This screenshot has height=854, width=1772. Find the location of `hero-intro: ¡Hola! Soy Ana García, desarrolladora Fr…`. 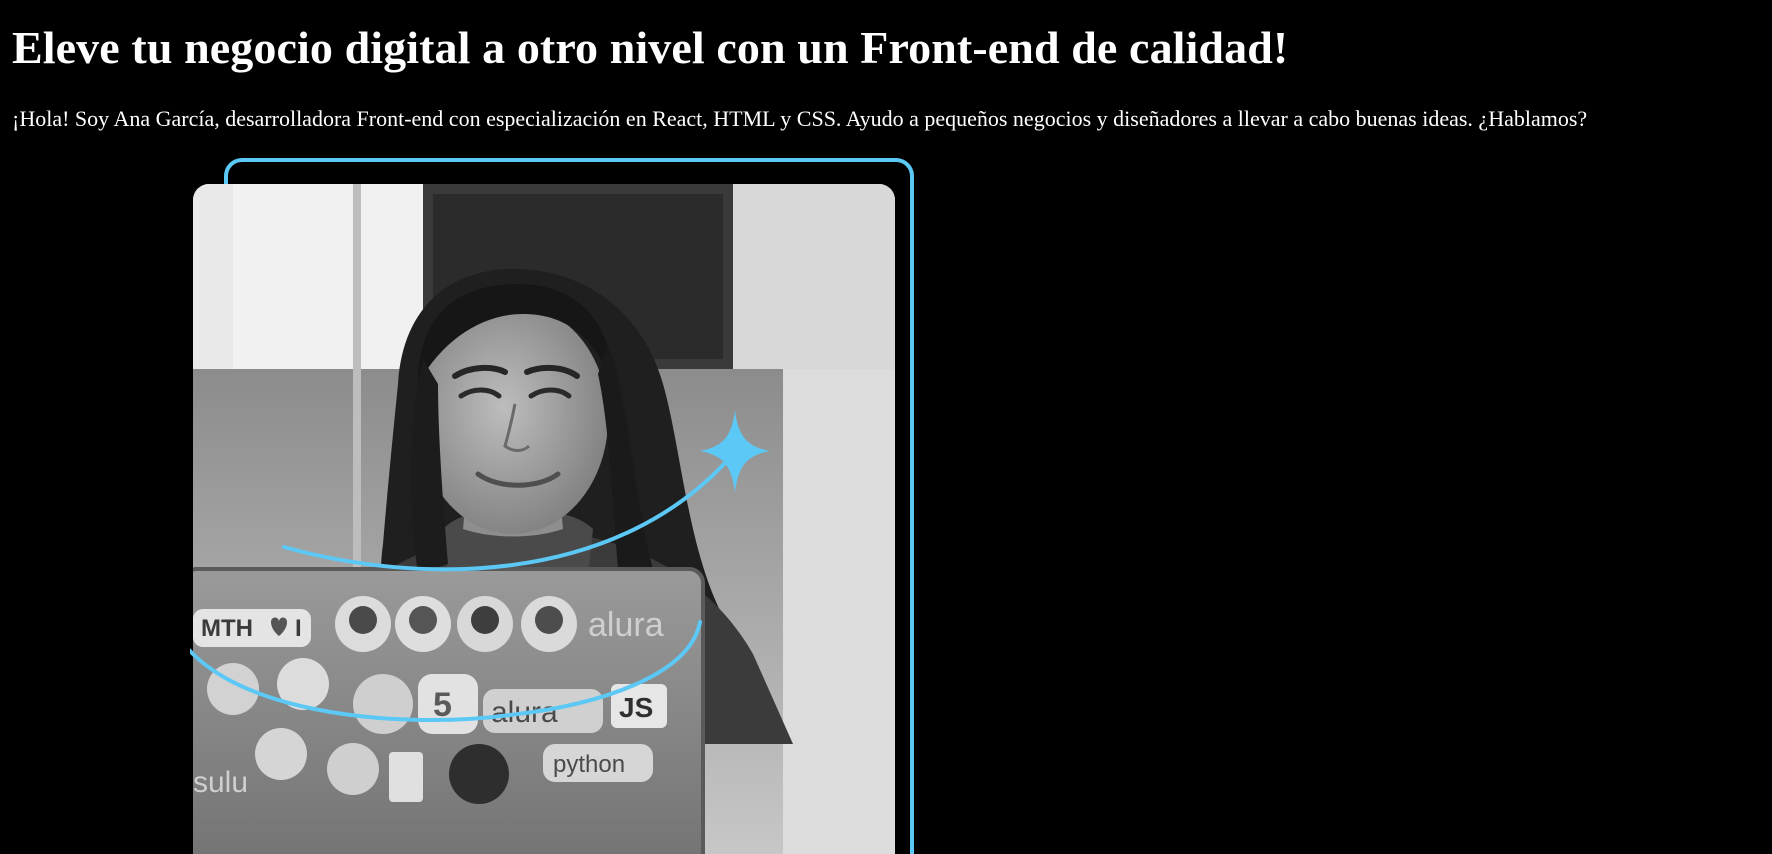

hero-intro: ¡Hola! Soy Ana García, desarrolladora Fr… is located at coordinates (800, 118).